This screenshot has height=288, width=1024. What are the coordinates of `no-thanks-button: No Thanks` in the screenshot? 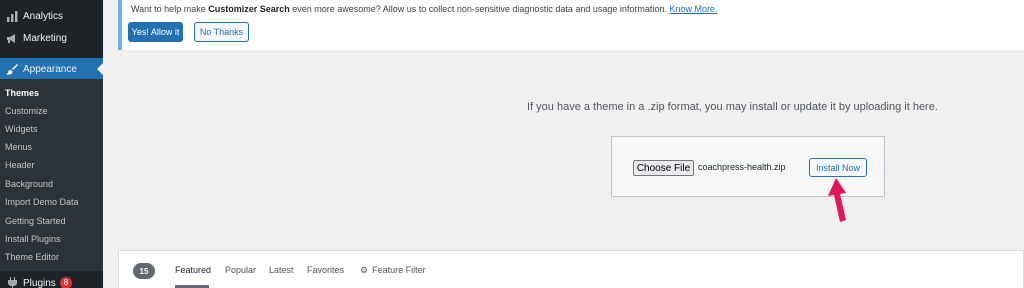 It's located at (221, 32).